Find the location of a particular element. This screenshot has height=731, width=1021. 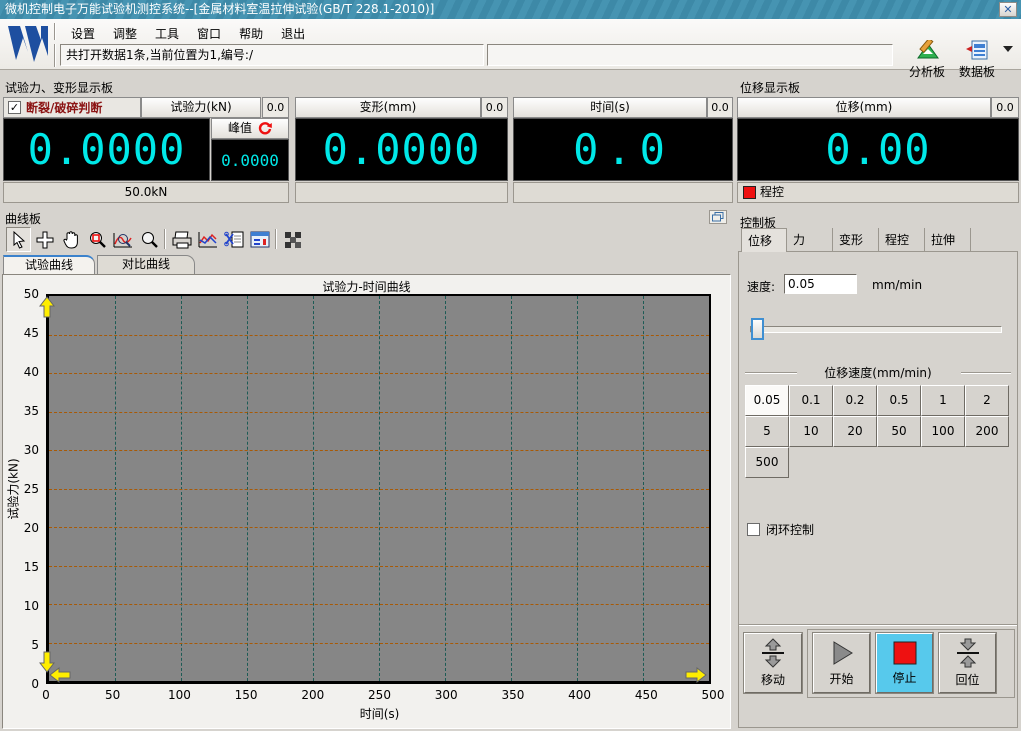

speed-preset-0.05: 0.05 is located at coordinates (767, 400).